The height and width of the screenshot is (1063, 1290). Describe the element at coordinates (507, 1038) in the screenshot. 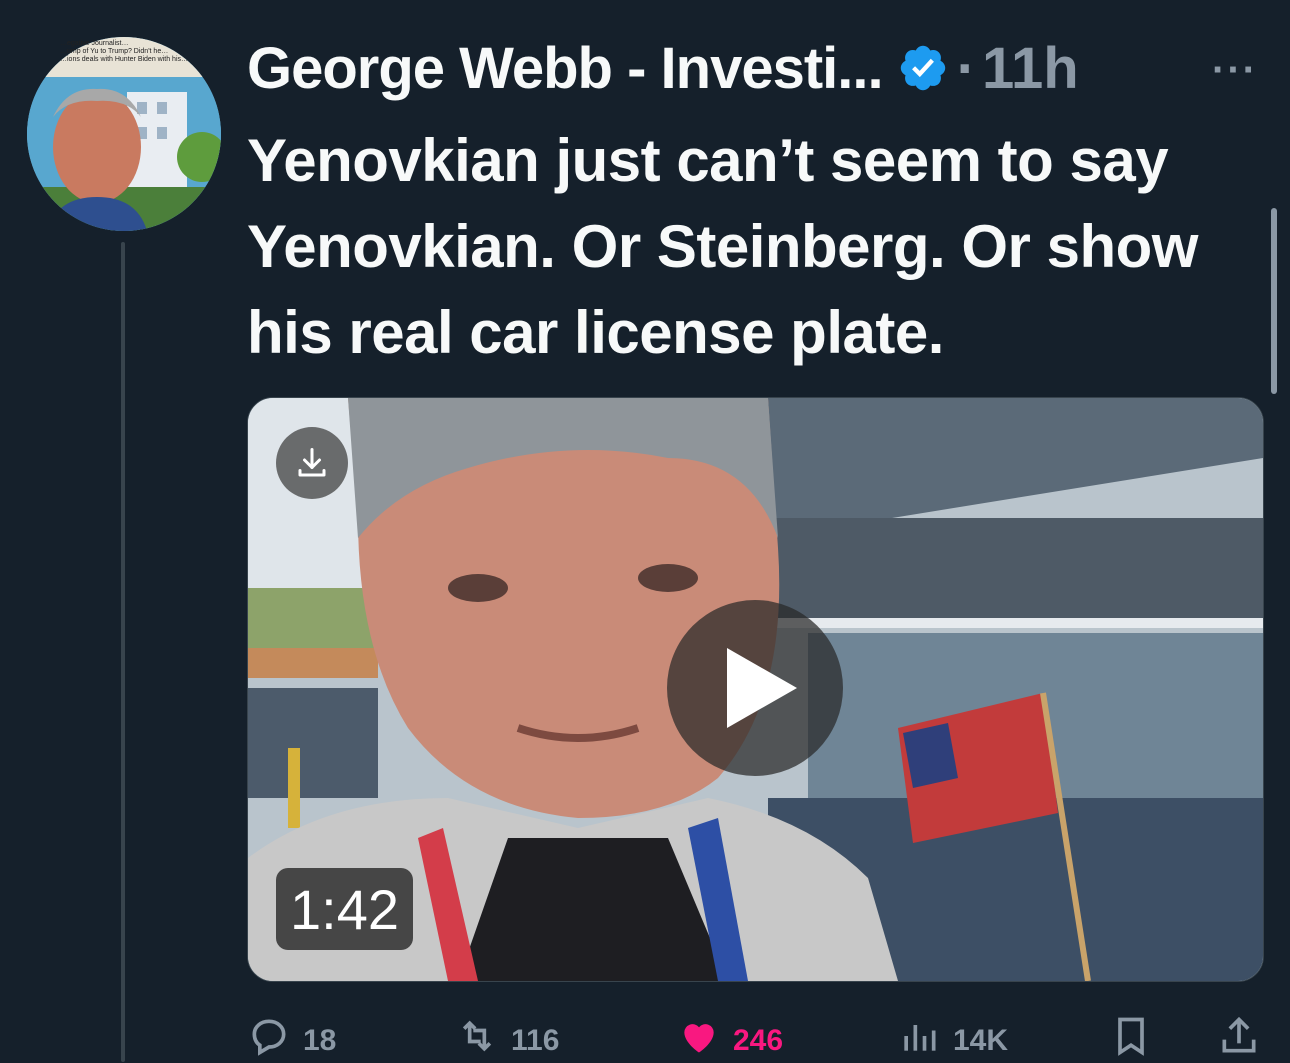

I see `repost-button: 116` at that location.